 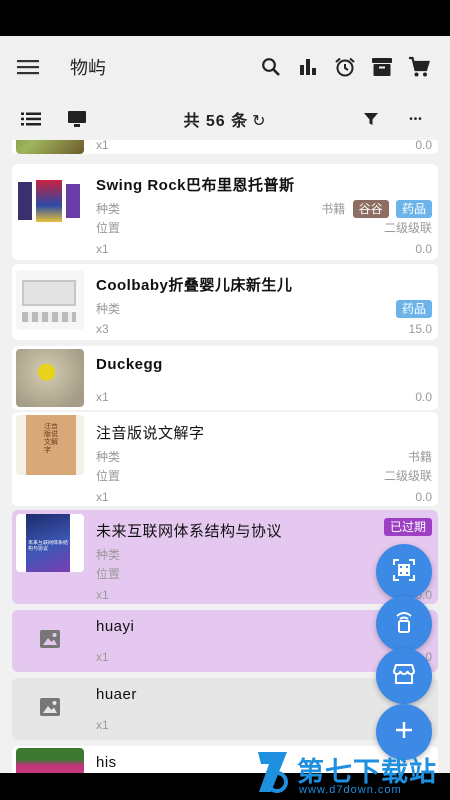 What do you see at coordinates (264, 457) in the screenshot?
I see `kind-row: 种类 书籍` at bounding box center [264, 457].